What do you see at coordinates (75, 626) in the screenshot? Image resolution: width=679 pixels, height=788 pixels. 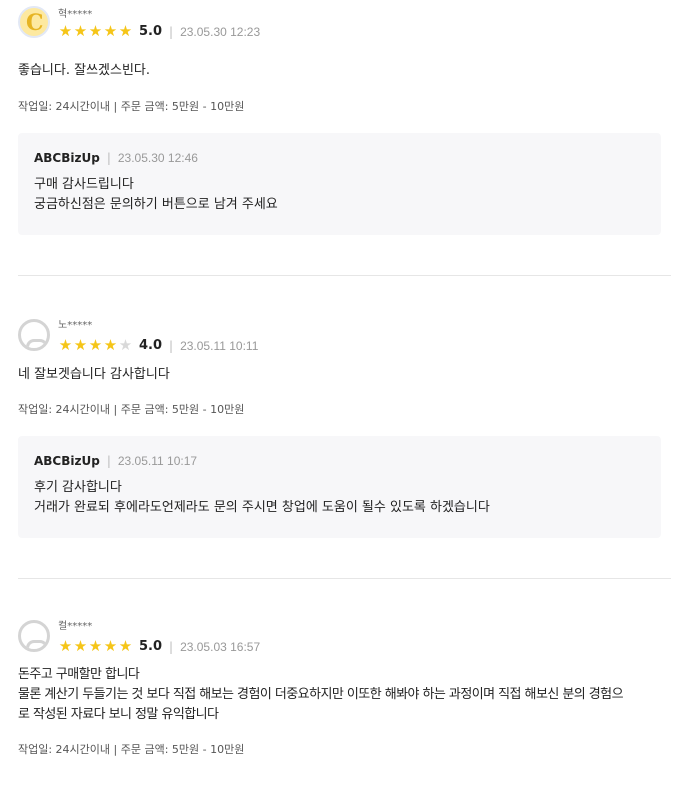 I see `reviewer-name: 컬*****` at bounding box center [75, 626].